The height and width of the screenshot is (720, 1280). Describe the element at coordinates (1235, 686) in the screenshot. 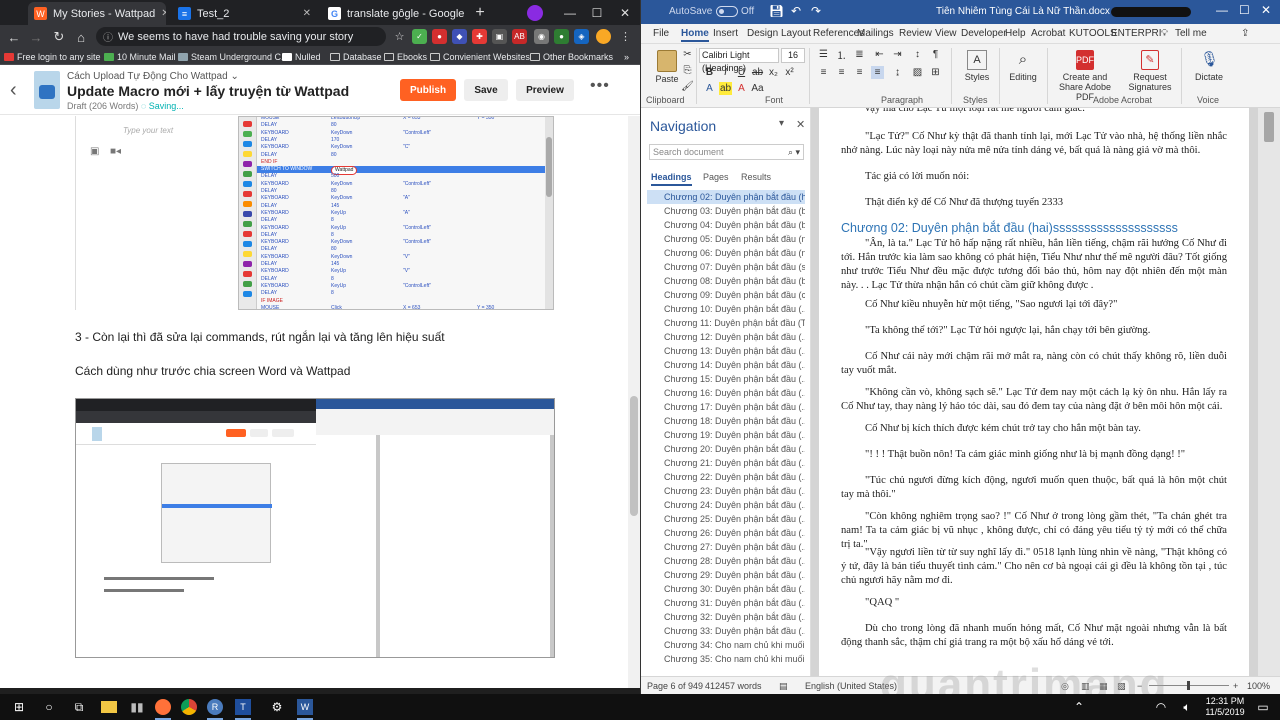

I see `zoom-in-icon: +` at that location.